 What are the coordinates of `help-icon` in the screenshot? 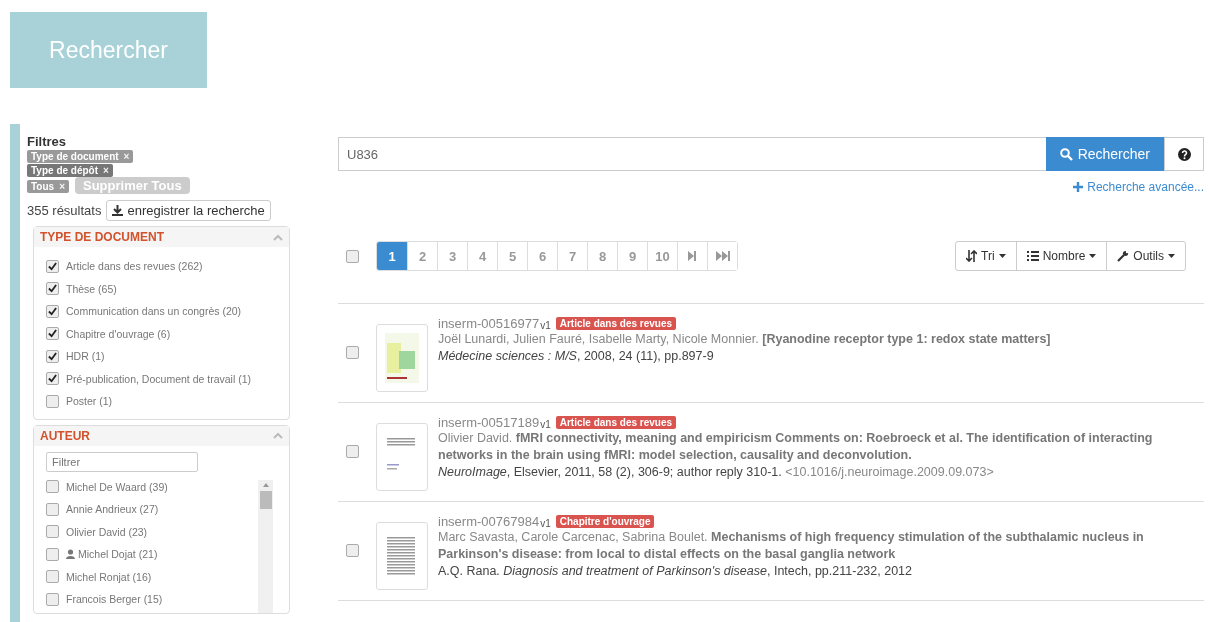 It's located at (1184, 154).